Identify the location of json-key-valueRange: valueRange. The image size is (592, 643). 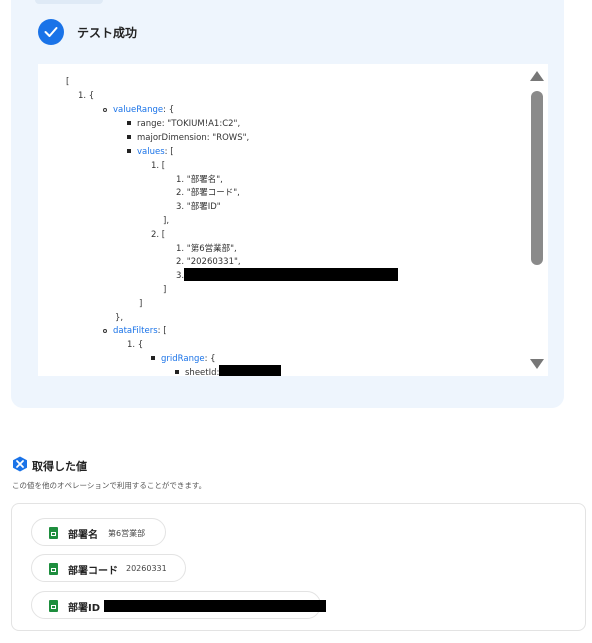
(138, 110).